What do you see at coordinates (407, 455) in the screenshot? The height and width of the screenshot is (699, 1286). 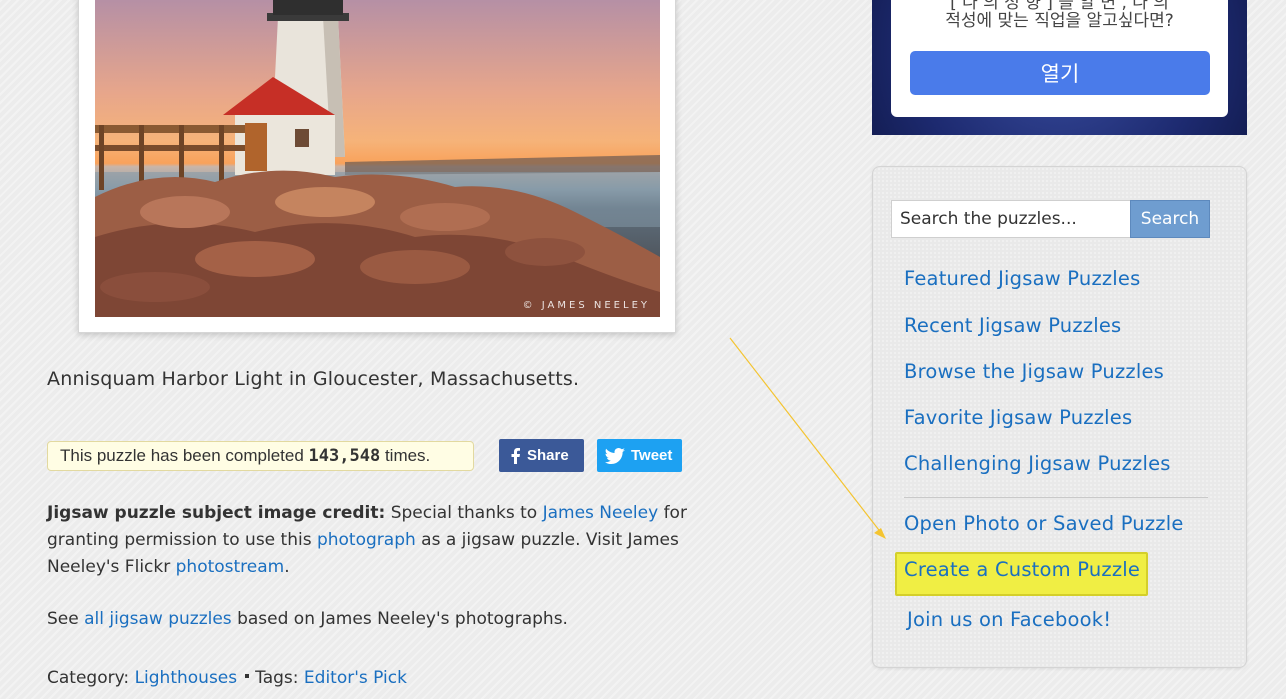 I see `completion-suffix: times.` at bounding box center [407, 455].